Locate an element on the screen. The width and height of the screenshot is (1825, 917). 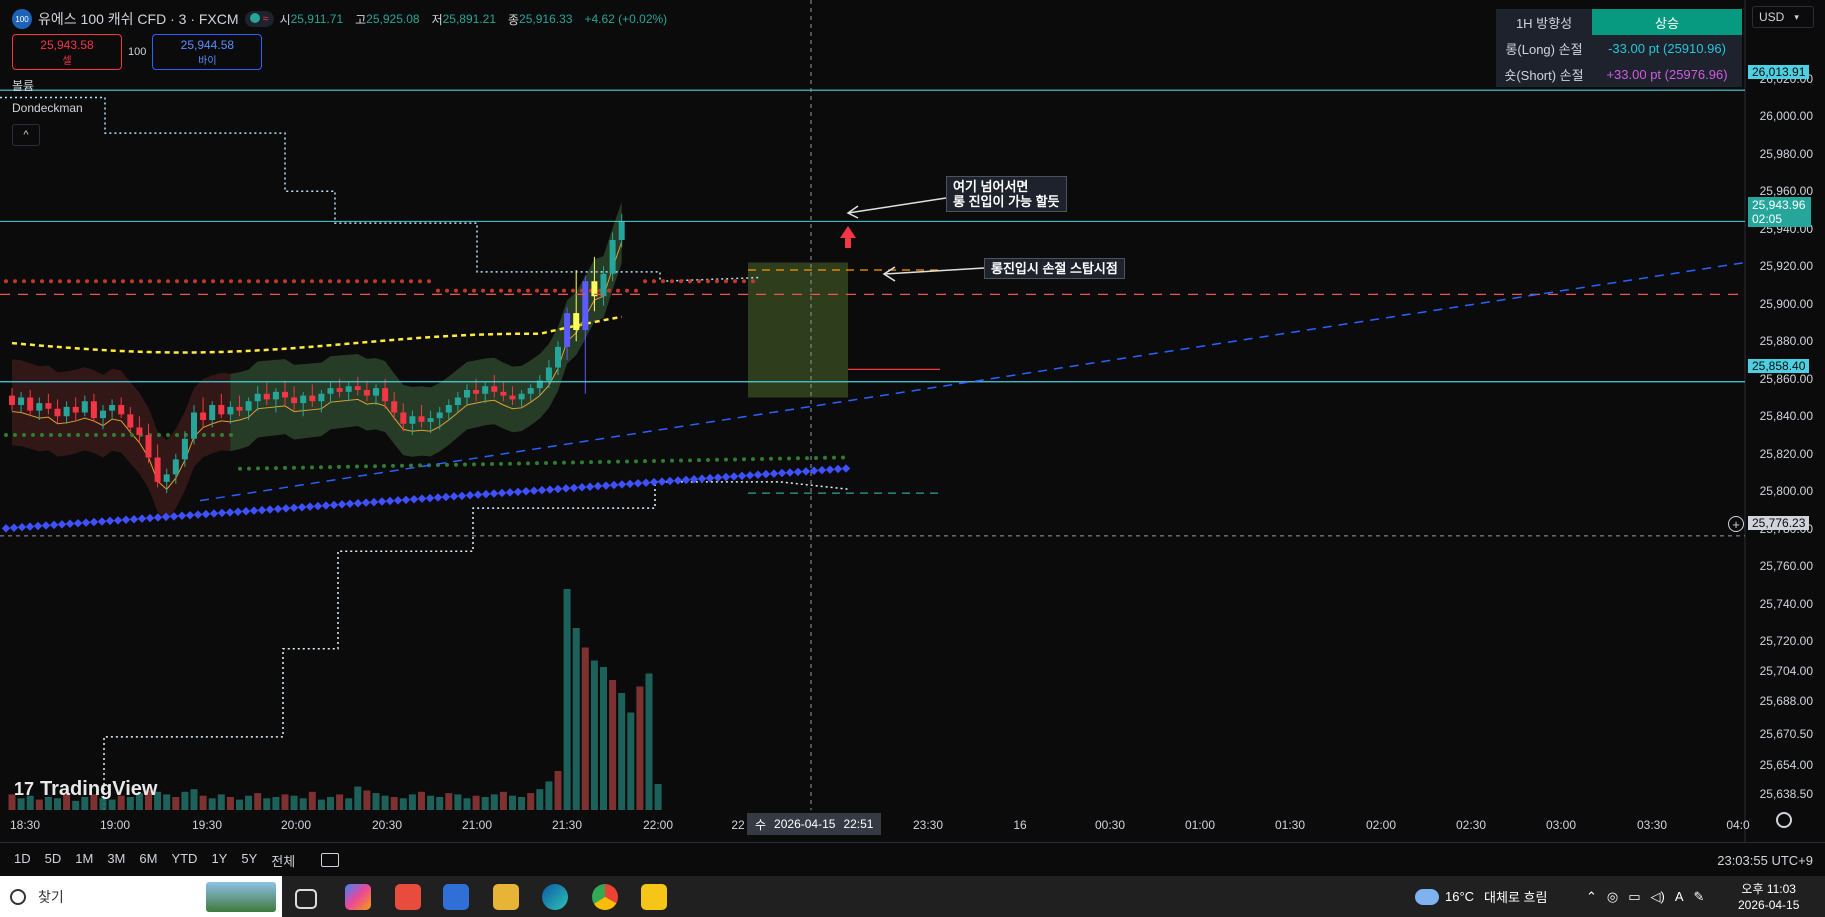
app-red-icon is located at coordinates (408, 897).